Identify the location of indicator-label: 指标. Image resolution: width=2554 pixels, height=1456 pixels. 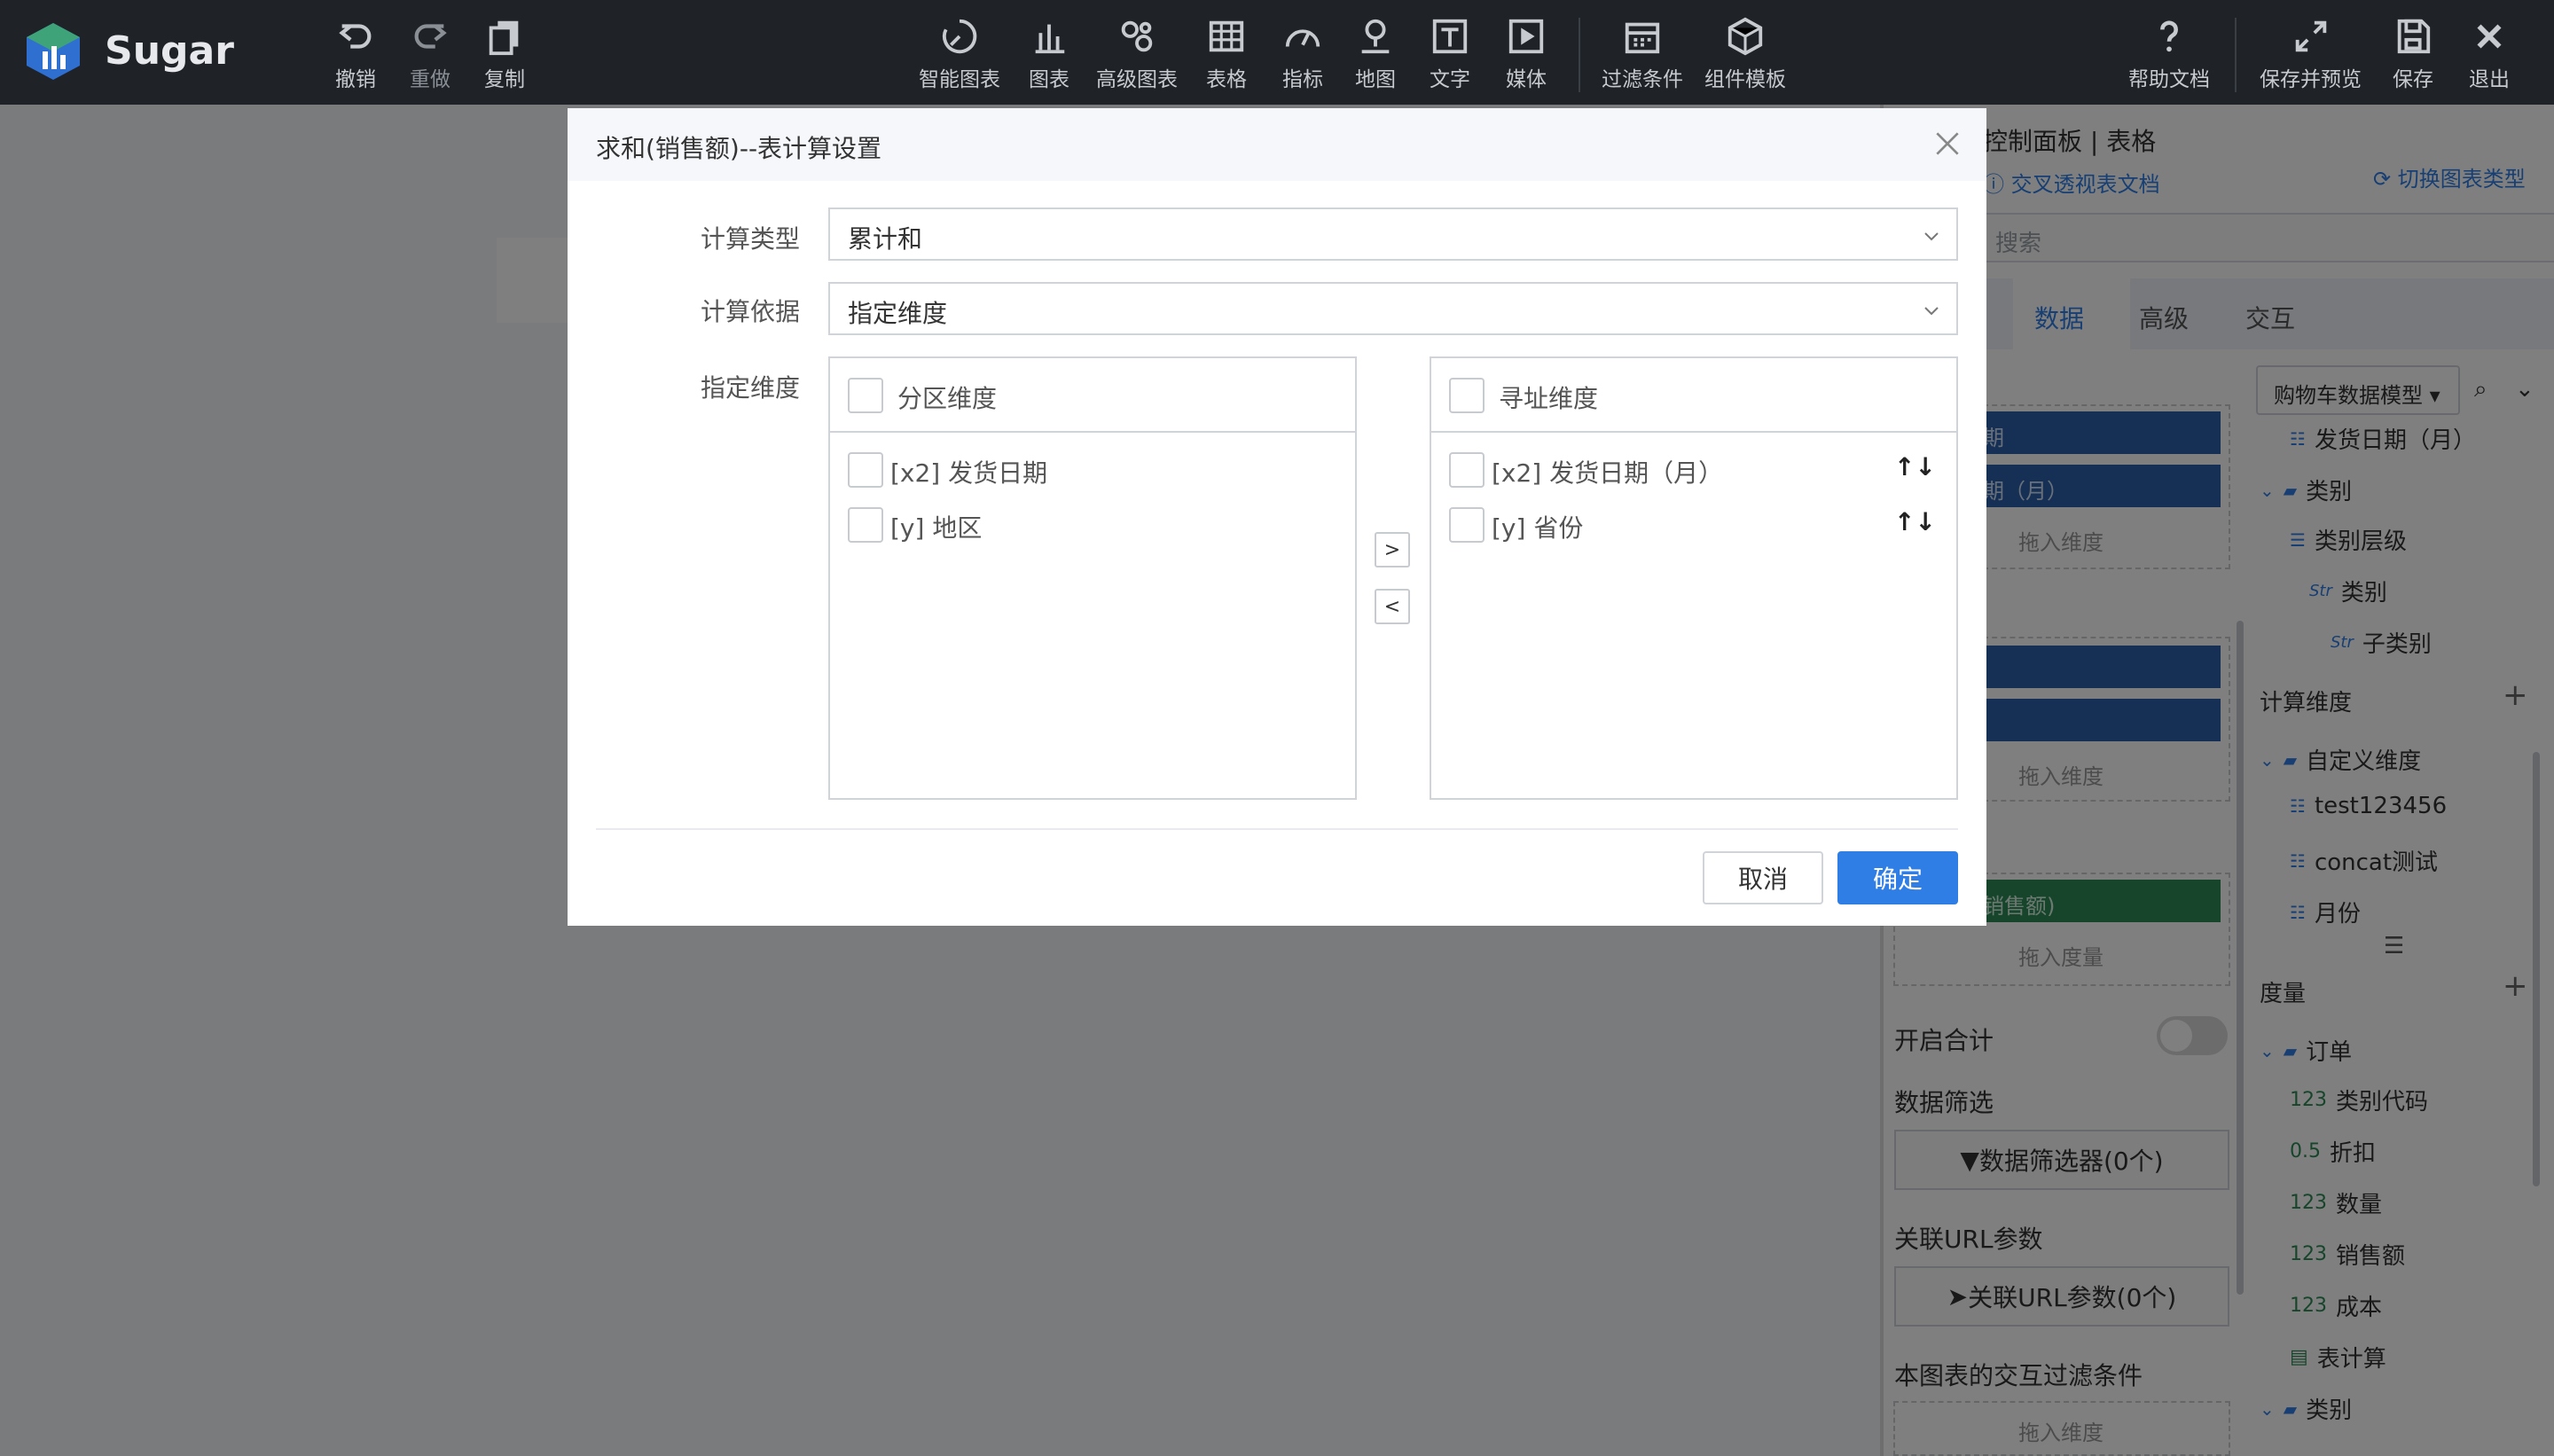
(1302, 79).